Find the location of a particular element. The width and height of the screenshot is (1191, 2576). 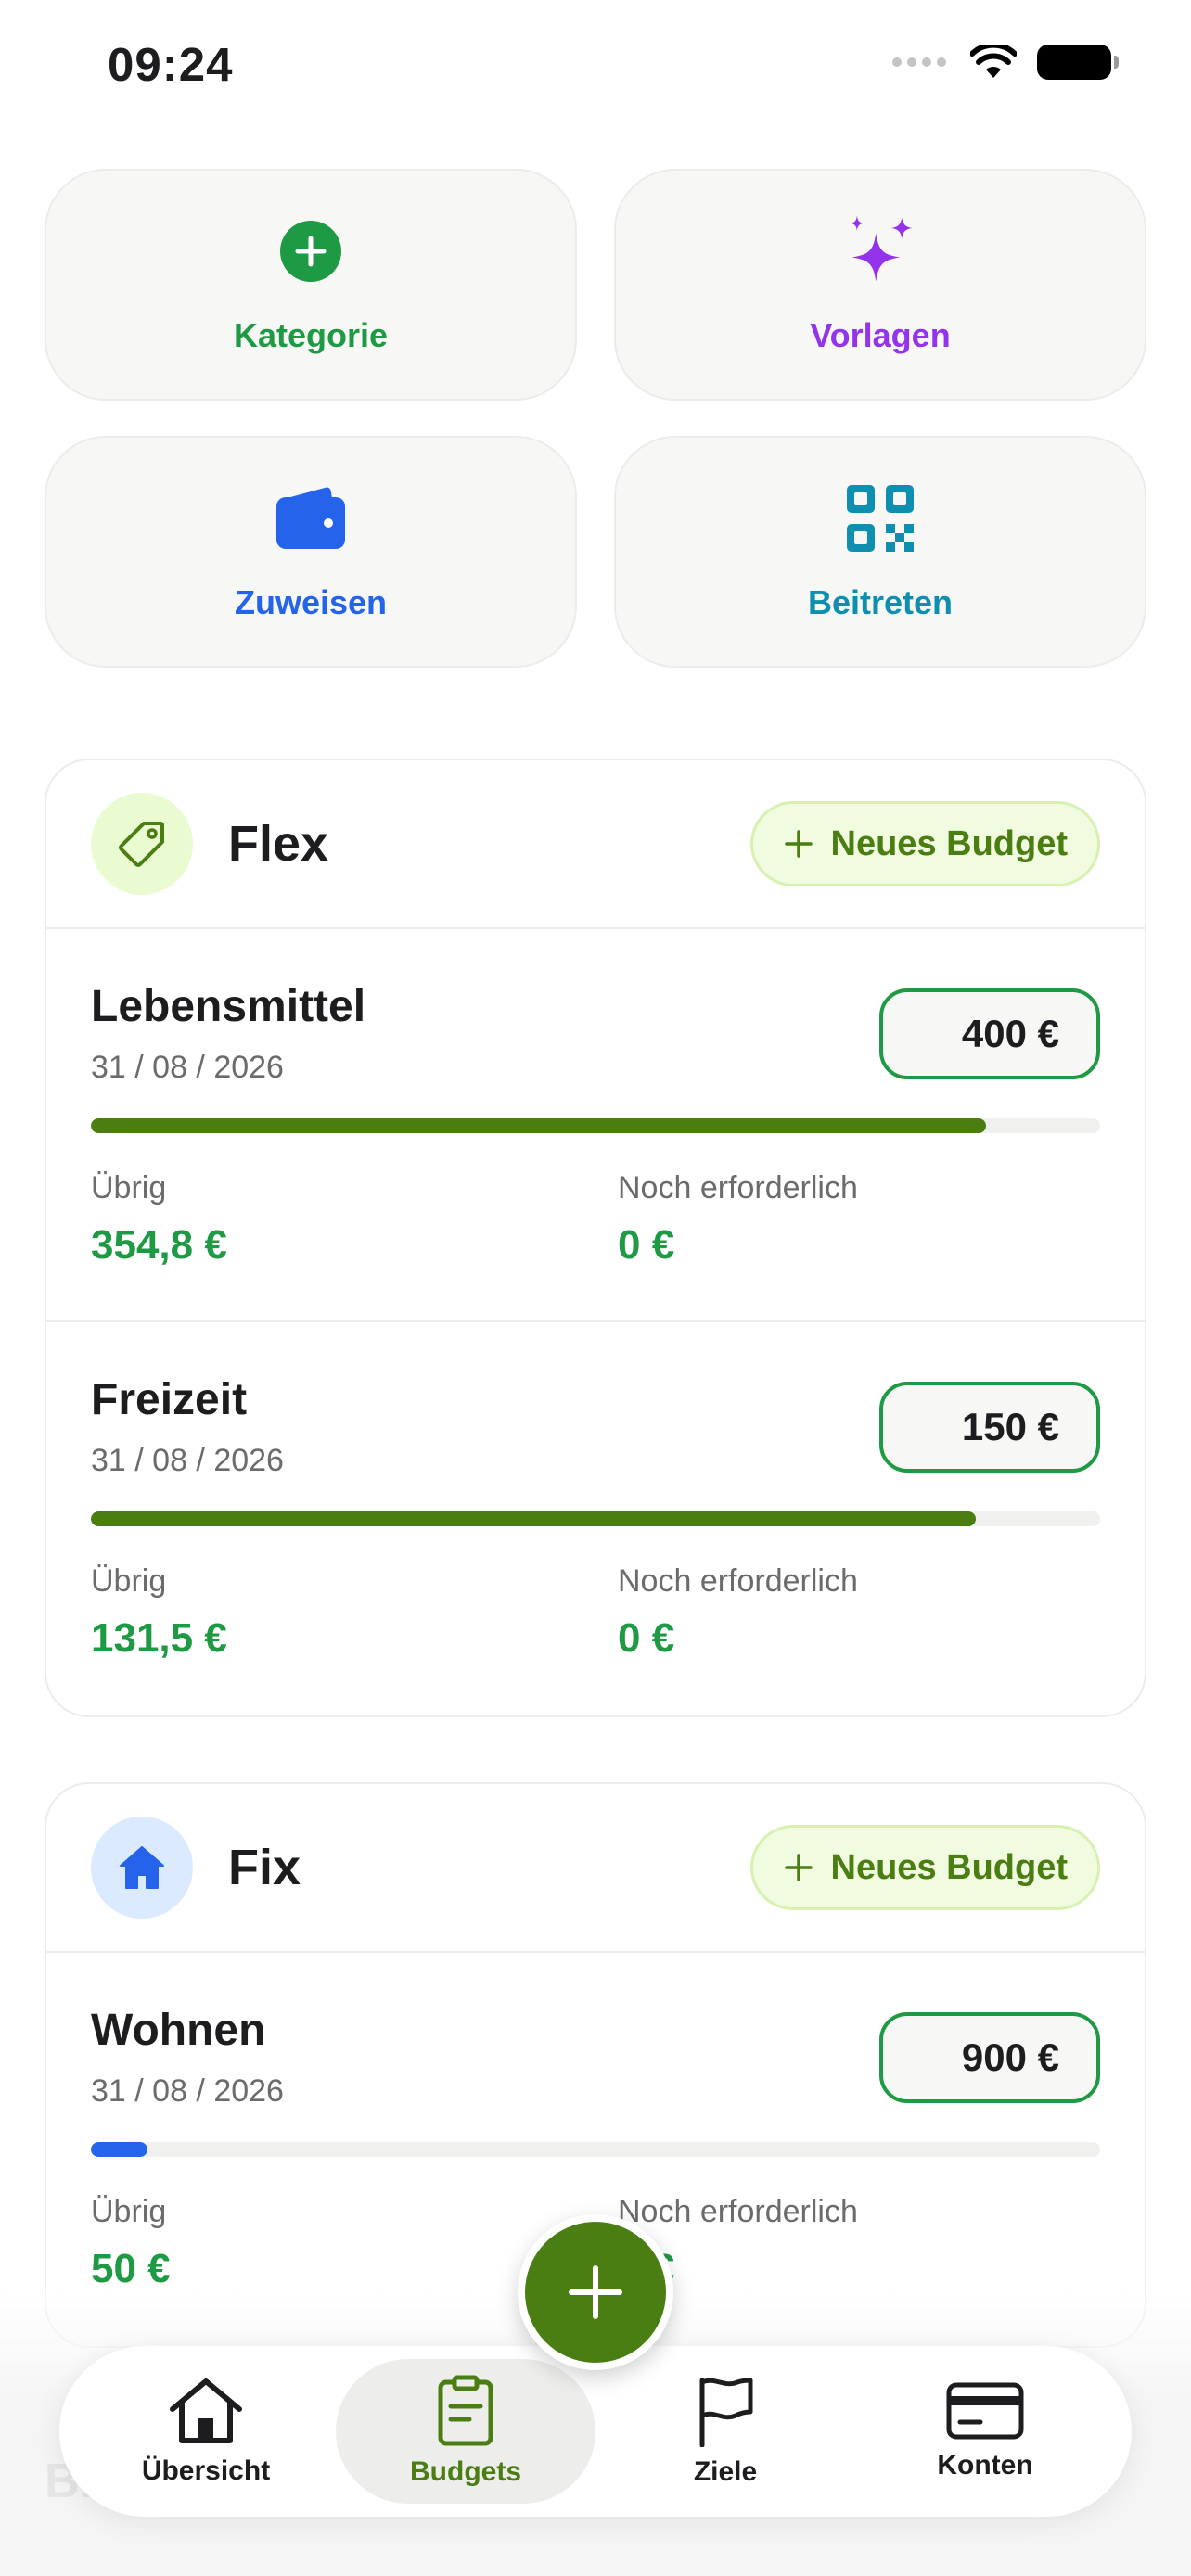

remaining-value: 131,5 € is located at coordinates (159, 1638).